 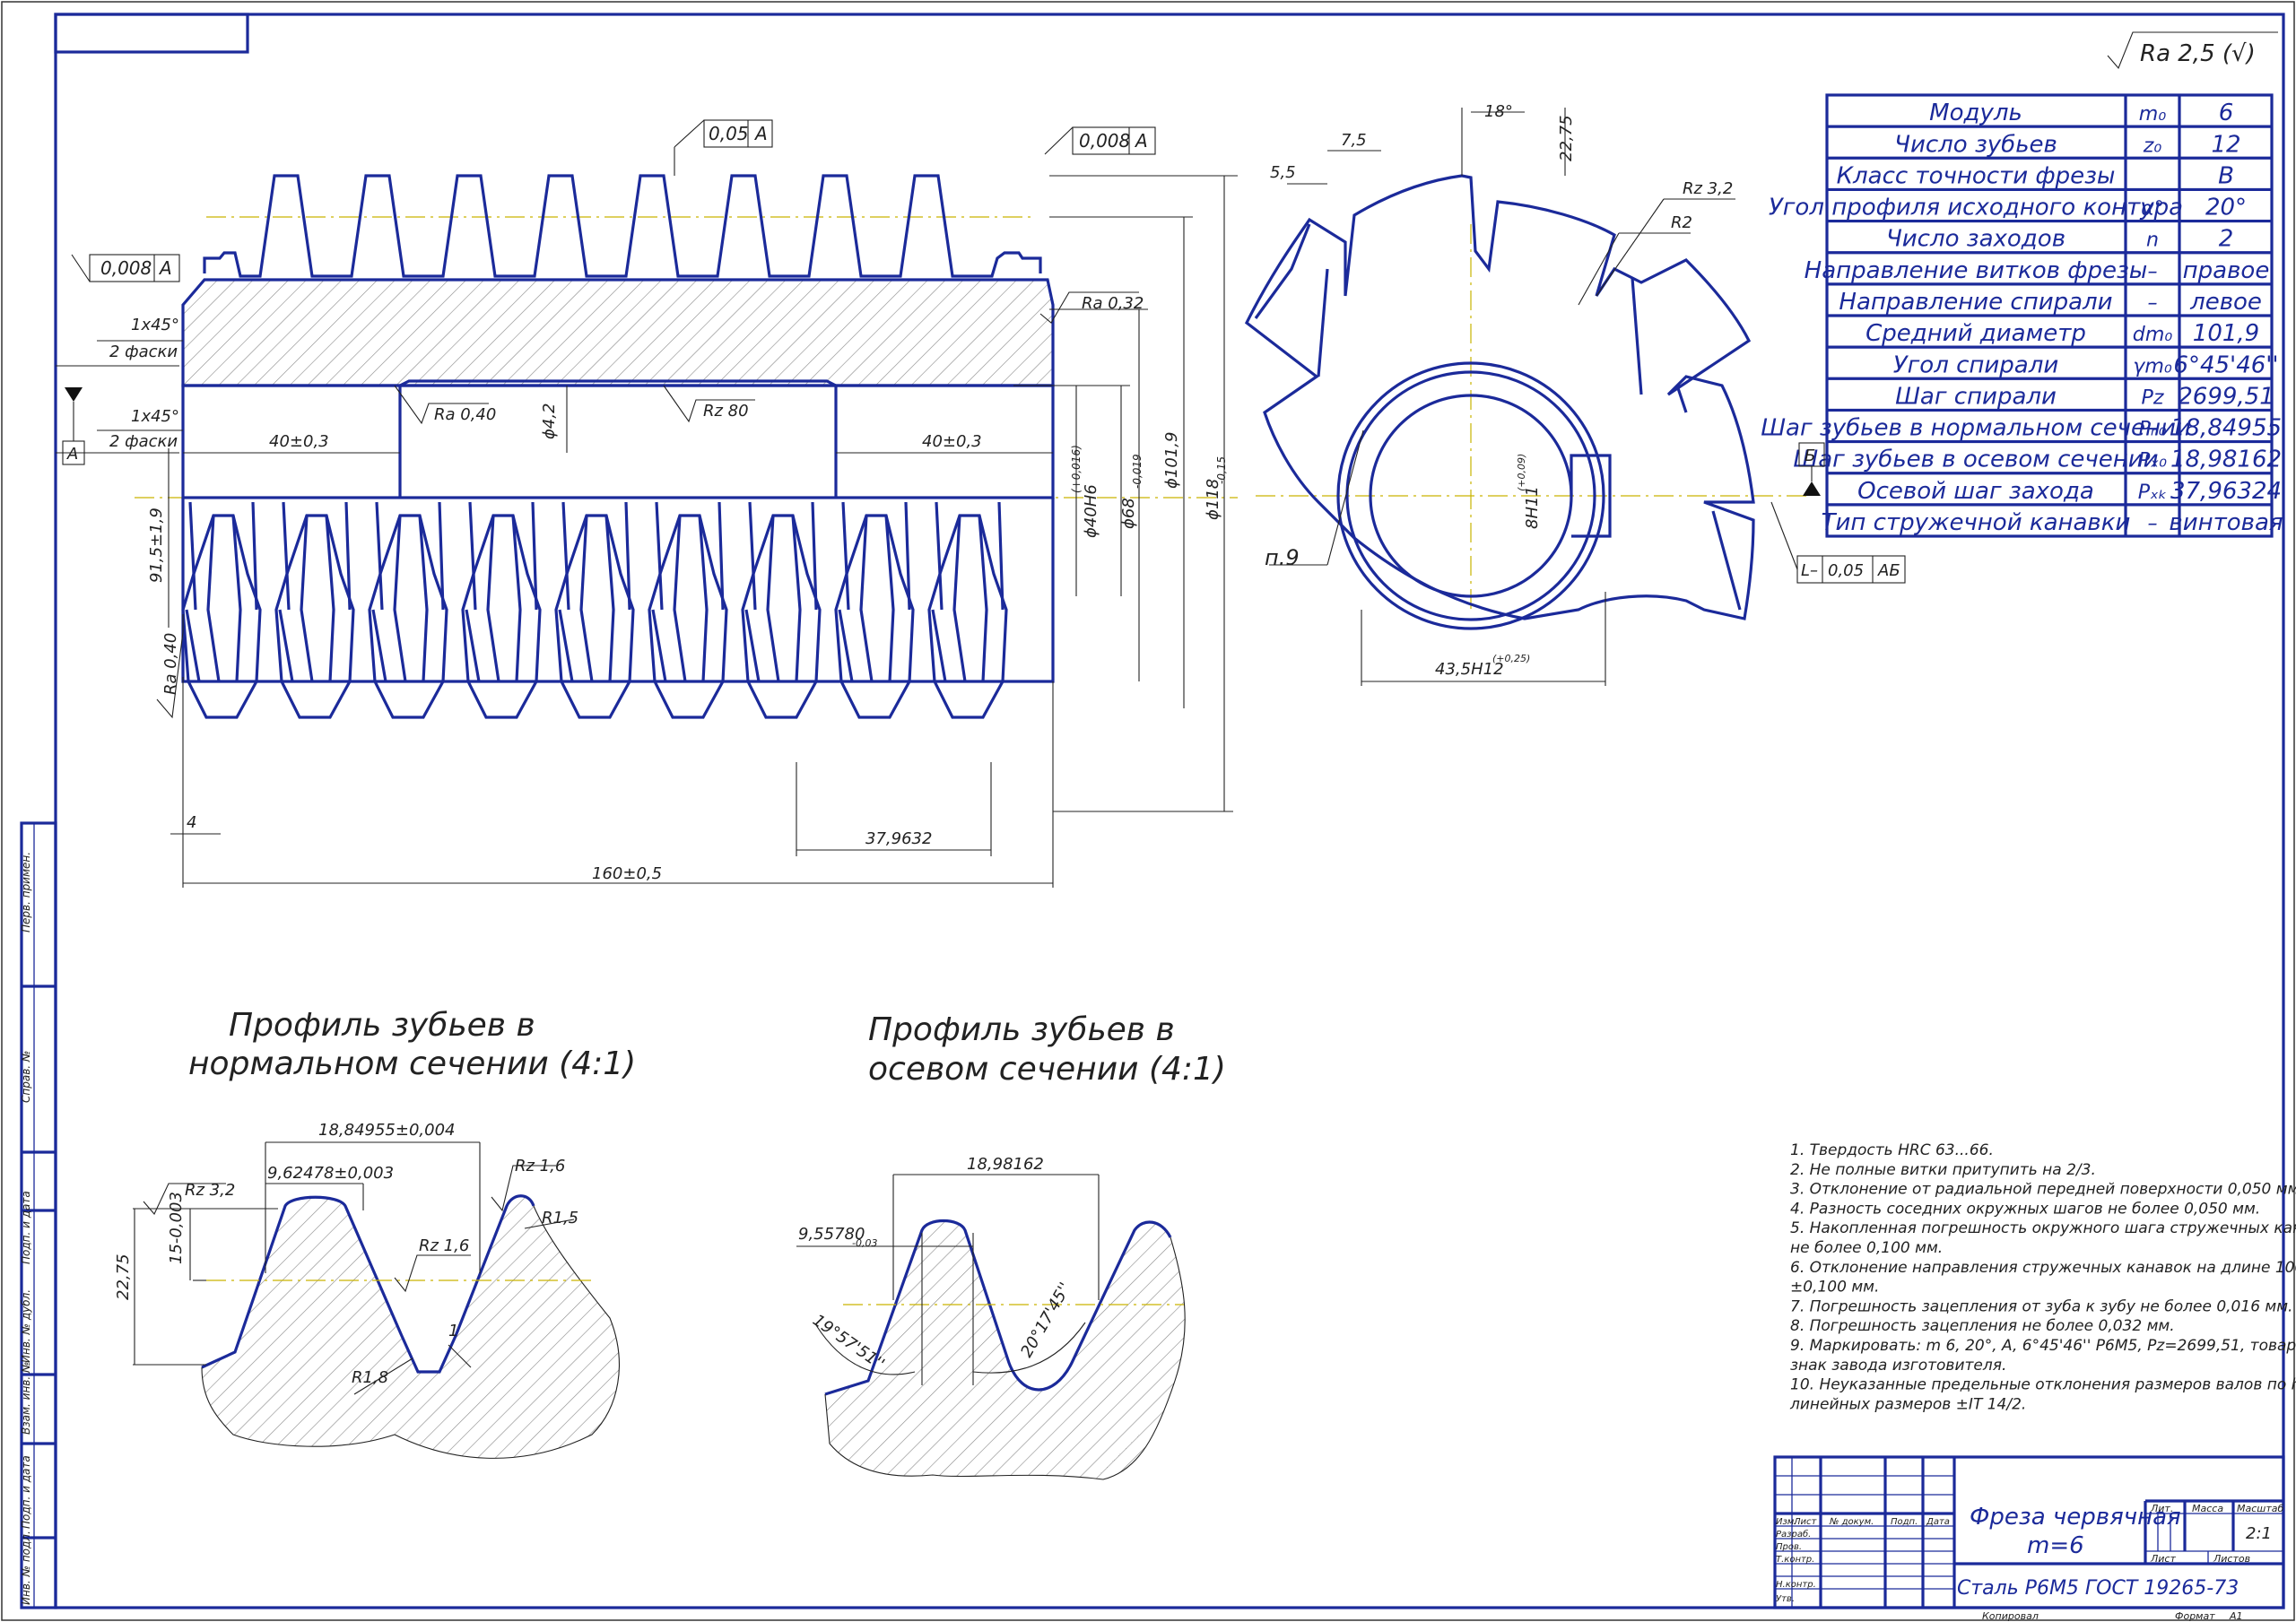 What do you see at coordinates (2153, 397) in the screenshot?
I see `param-symbol: Pz` at bounding box center [2153, 397].